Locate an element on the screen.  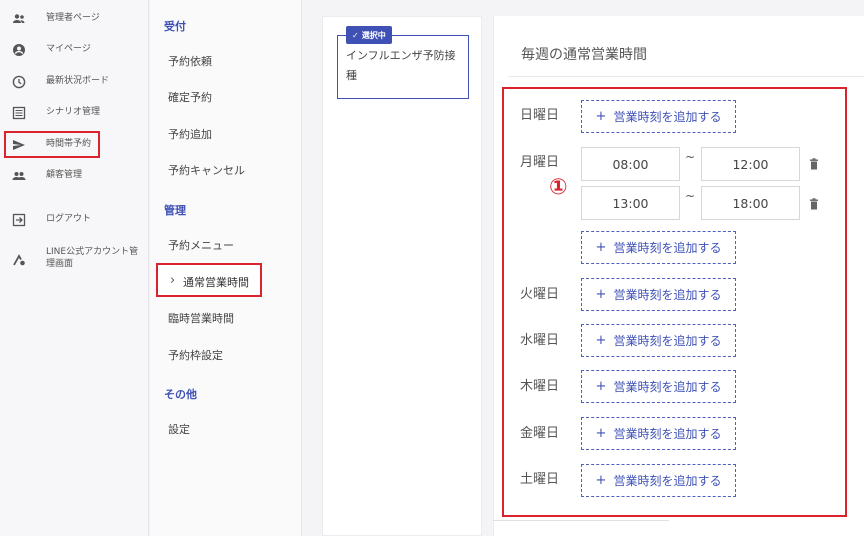
add-hours-button-saturday: + 営業時刻を追加する is located at coordinates (658, 480).